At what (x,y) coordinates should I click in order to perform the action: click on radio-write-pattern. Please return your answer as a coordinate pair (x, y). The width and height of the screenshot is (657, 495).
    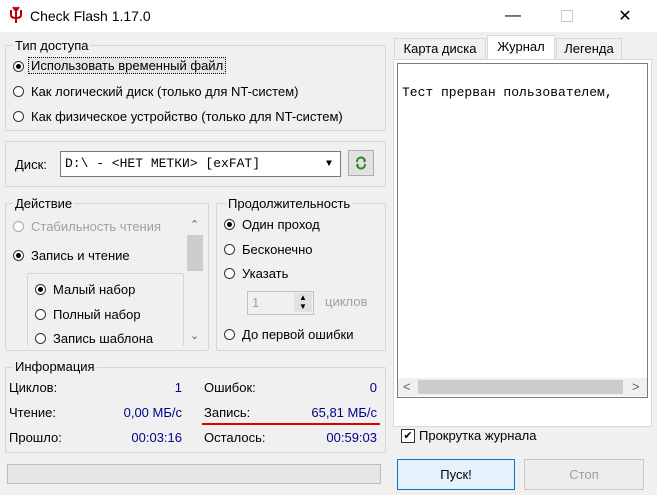
    Looking at the image, I should click on (40, 338).